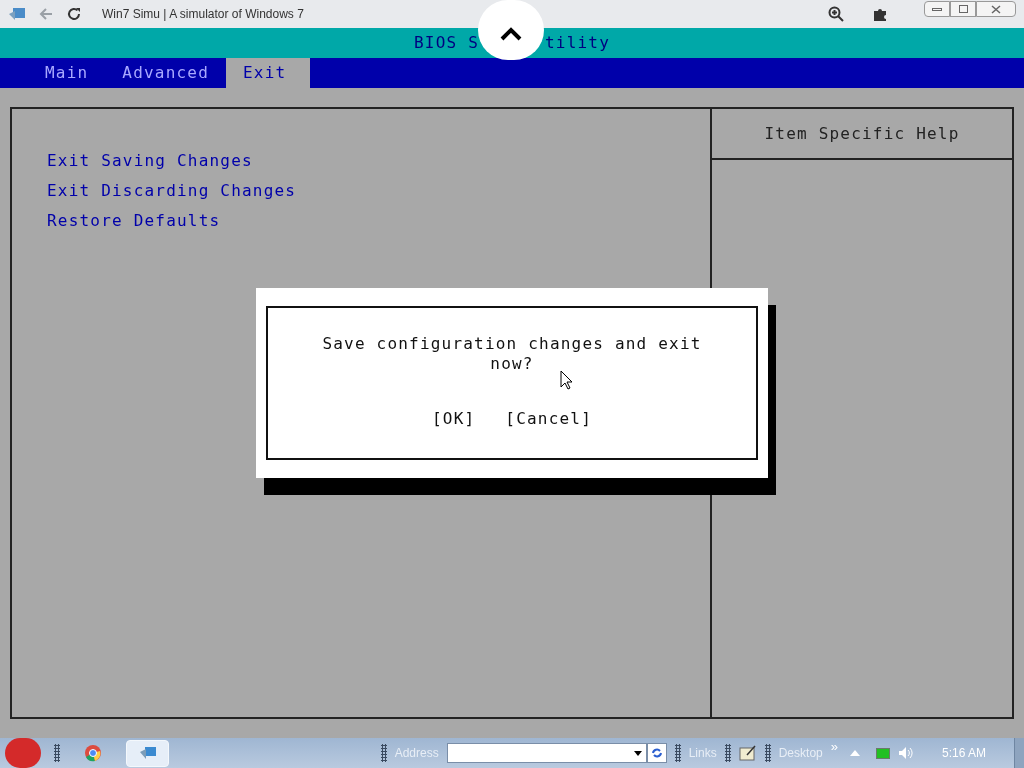 This screenshot has width=1024, height=768. I want to click on close-icon, so click(996, 9).